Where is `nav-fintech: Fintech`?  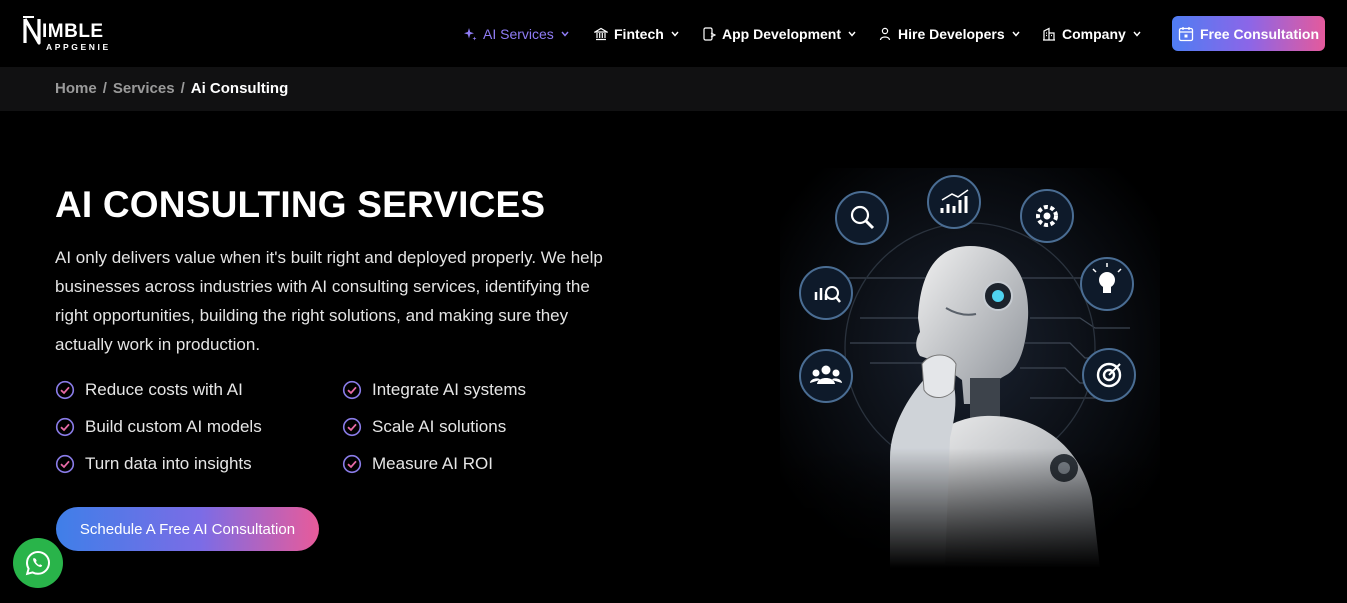 nav-fintech: Fintech is located at coordinates (636, 34).